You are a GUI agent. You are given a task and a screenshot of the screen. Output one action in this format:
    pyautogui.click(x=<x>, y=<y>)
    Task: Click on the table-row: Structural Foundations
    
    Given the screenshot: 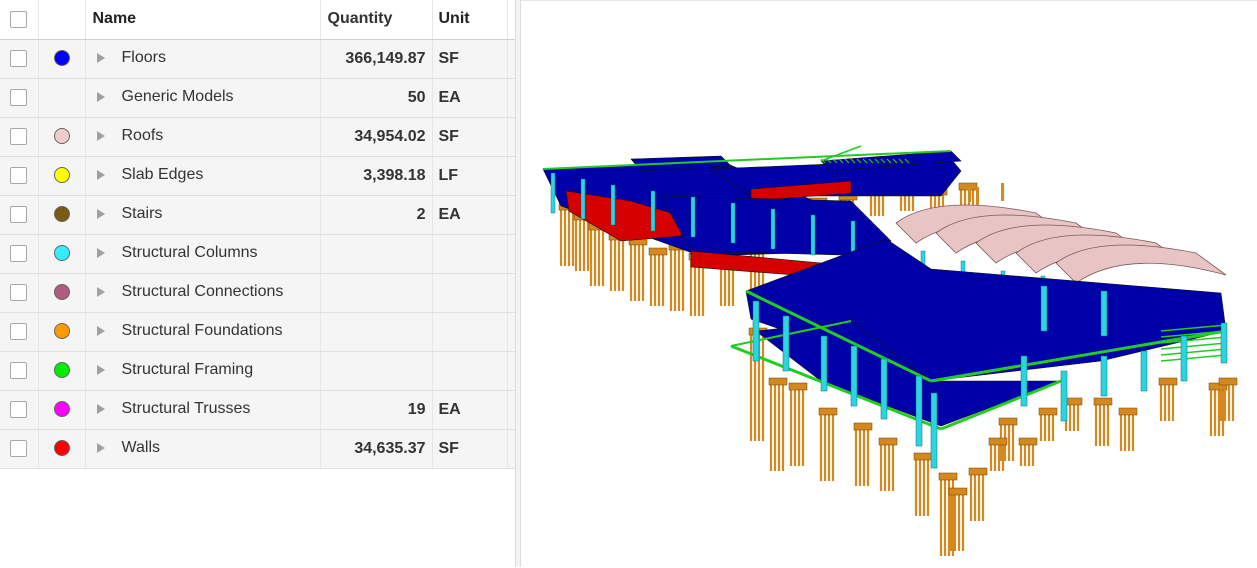 What is the action you would take?
    pyautogui.click(x=257, y=332)
    